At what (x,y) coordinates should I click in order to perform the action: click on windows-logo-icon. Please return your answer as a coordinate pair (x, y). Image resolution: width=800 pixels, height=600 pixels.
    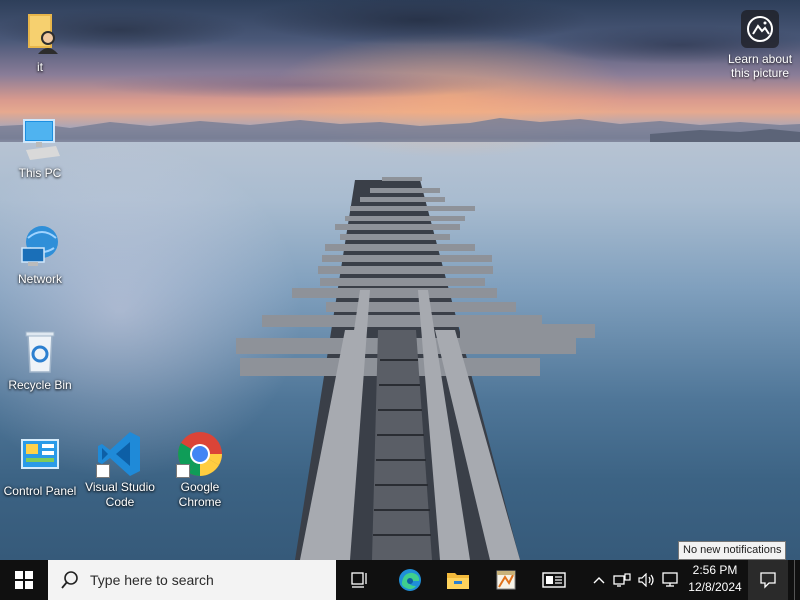
    Looking at the image, I should click on (24, 580).